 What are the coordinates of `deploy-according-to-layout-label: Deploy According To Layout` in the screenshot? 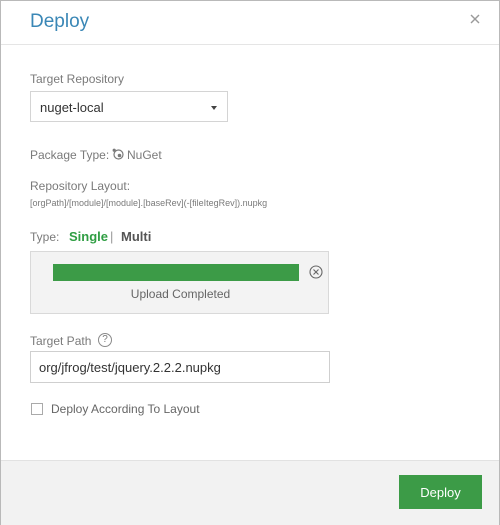 It's located at (125, 409).